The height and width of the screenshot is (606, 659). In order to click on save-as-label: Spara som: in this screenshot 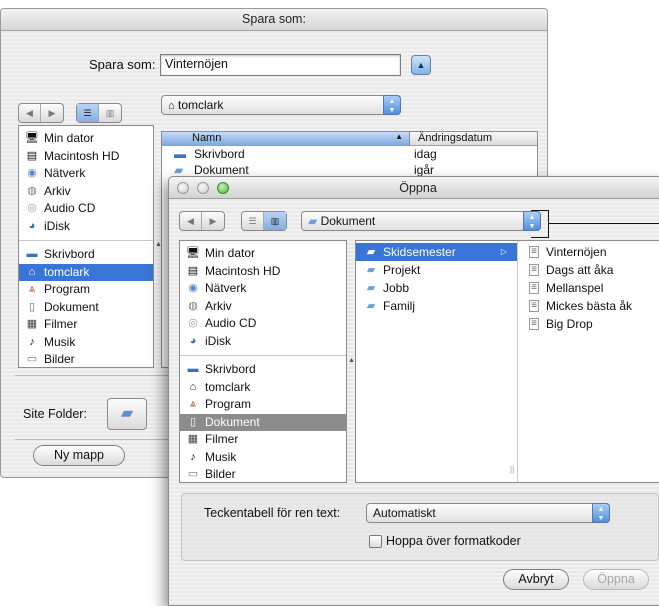, I will do `click(122, 64)`.